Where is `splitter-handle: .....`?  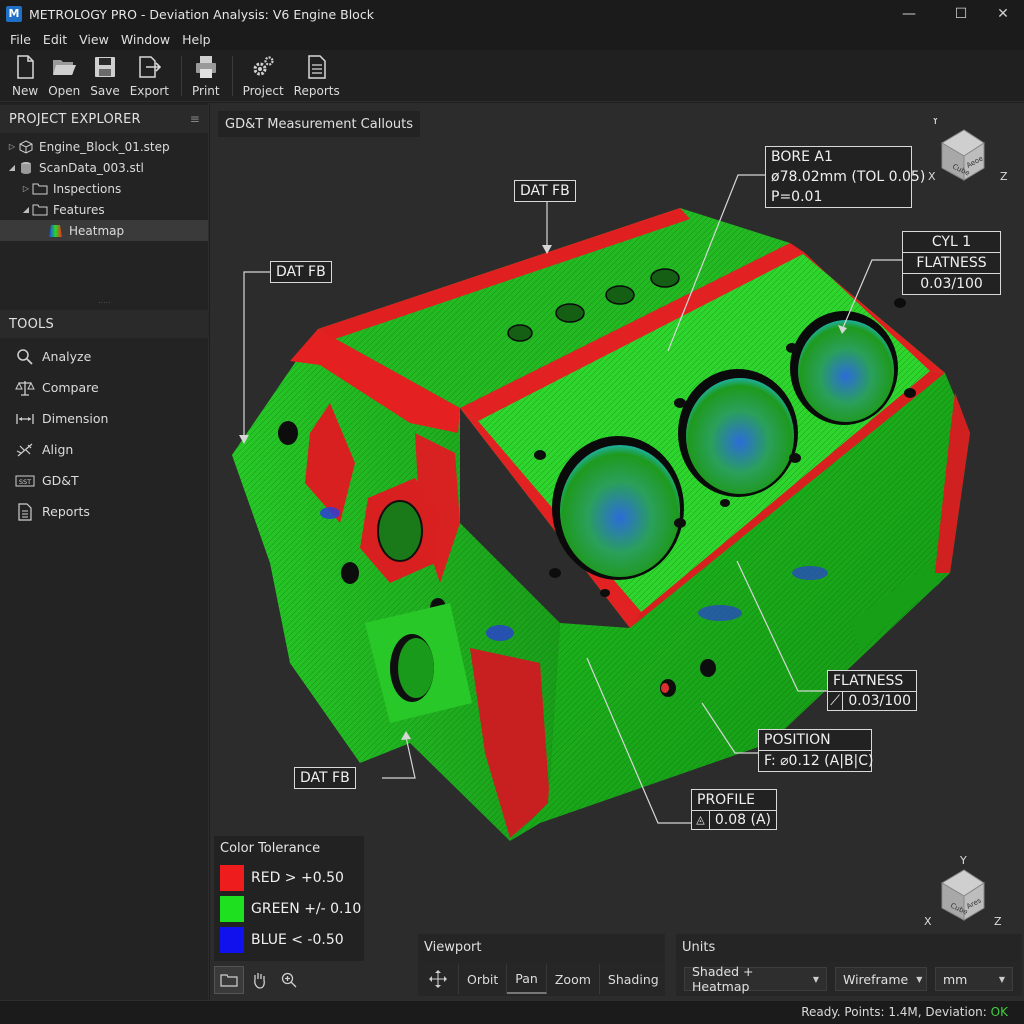 splitter-handle: ..... is located at coordinates (104, 301).